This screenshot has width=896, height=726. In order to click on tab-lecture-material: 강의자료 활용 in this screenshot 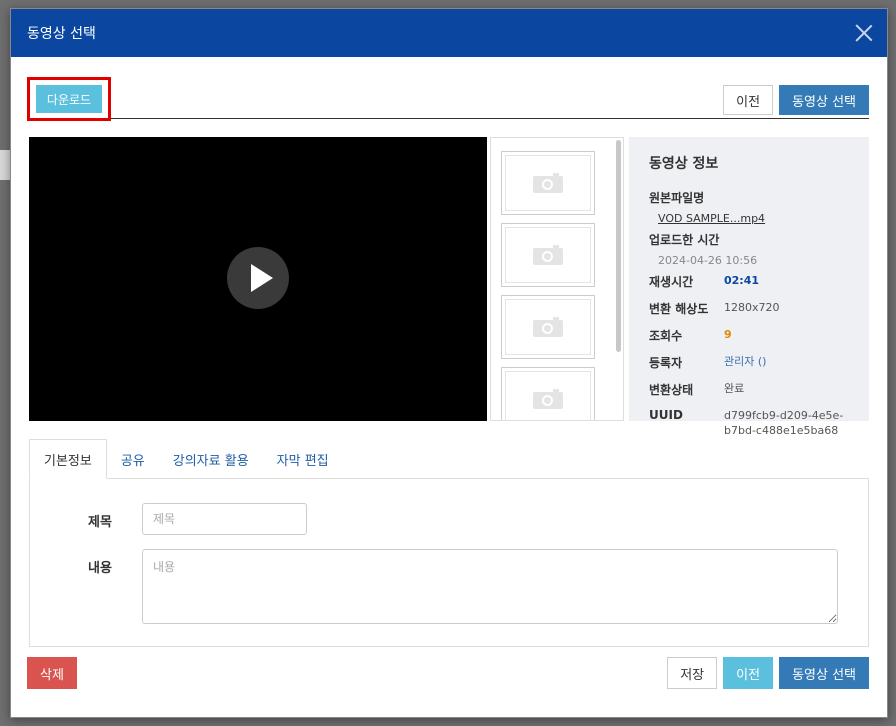, I will do `click(211, 459)`.